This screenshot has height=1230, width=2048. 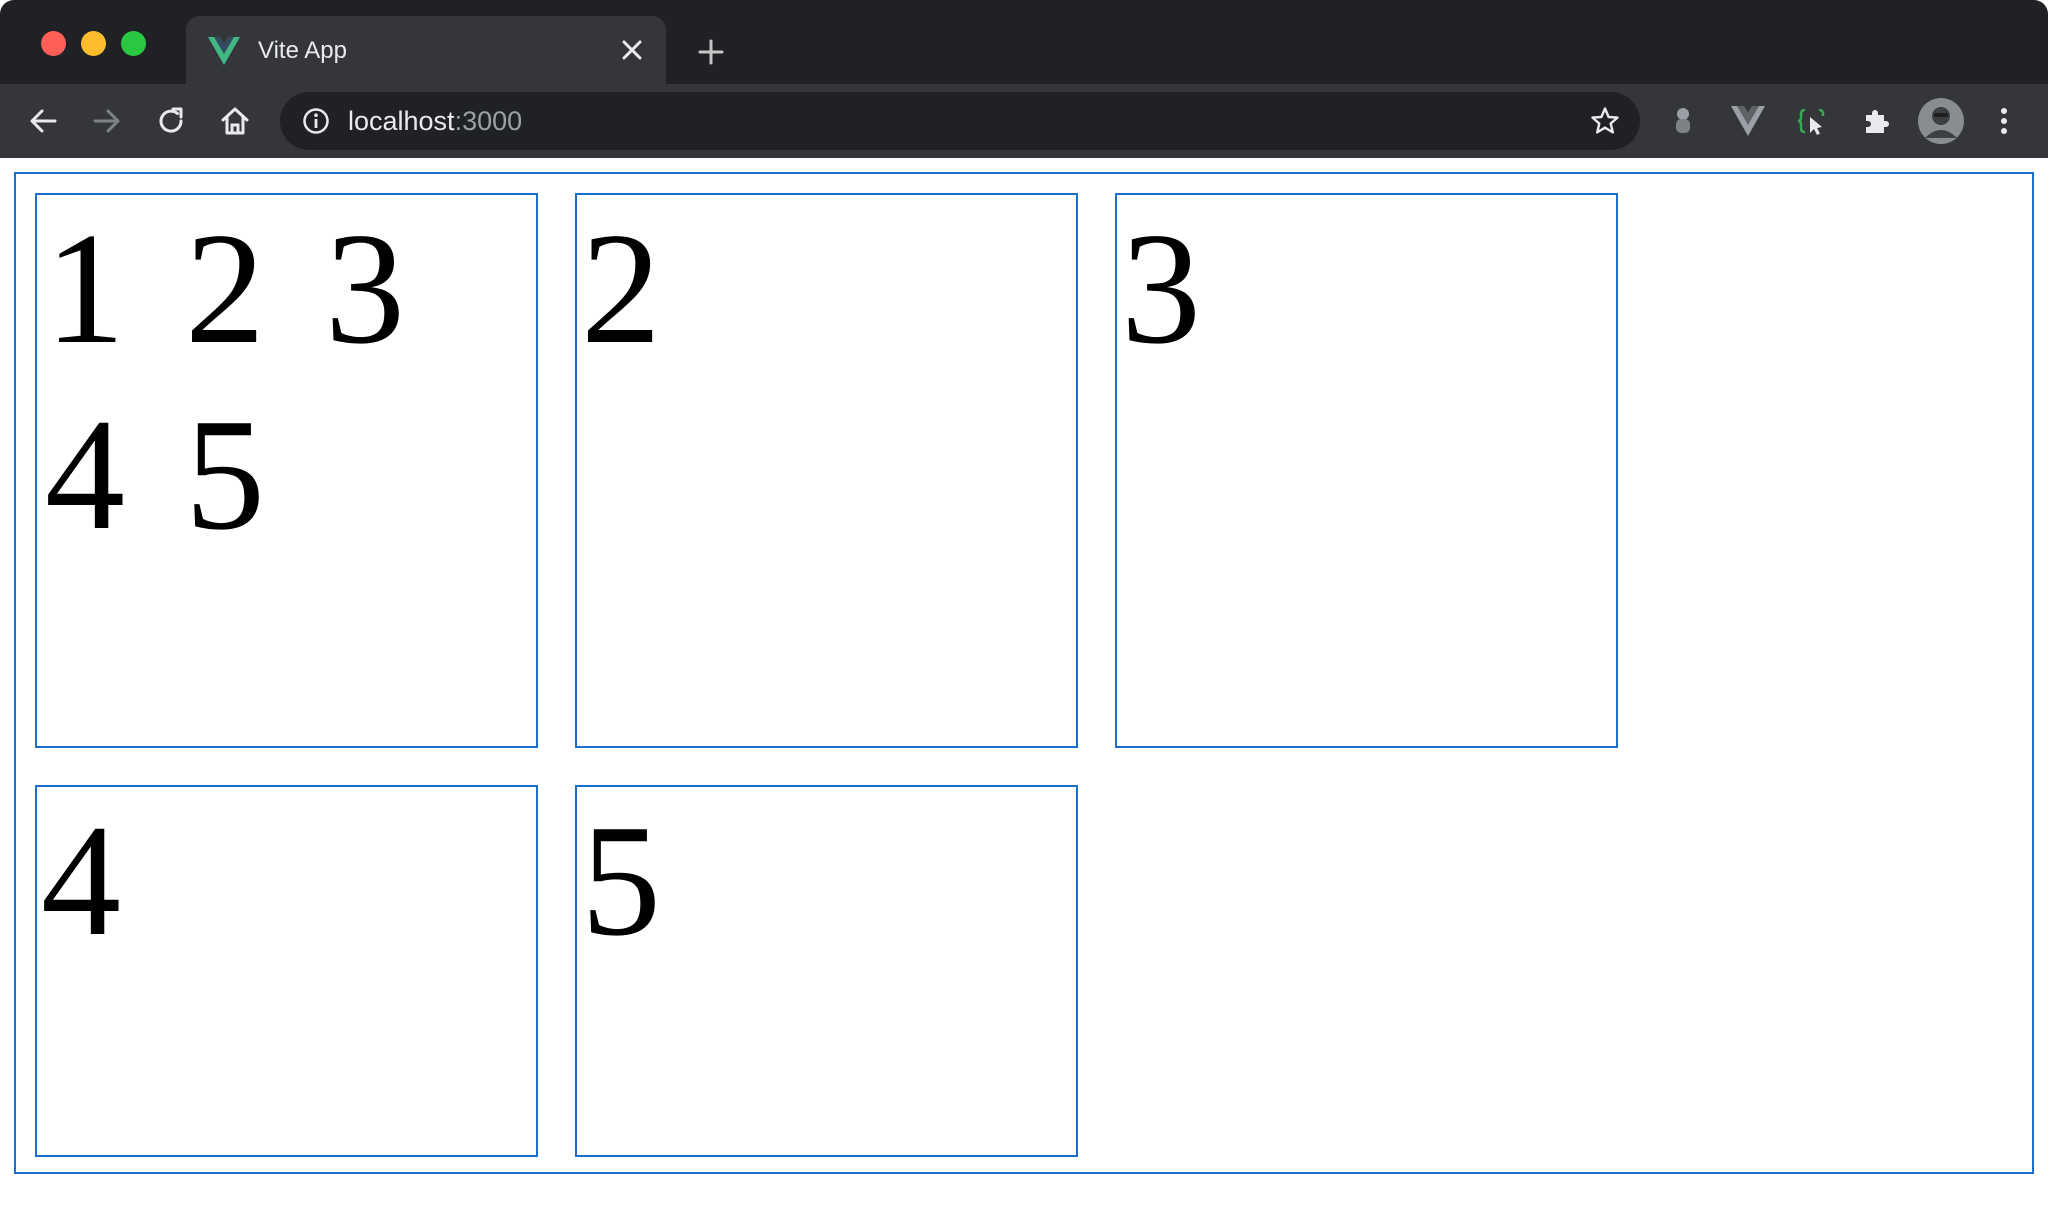 What do you see at coordinates (1941, 121) in the screenshot?
I see `profile-avatar` at bounding box center [1941, 121].